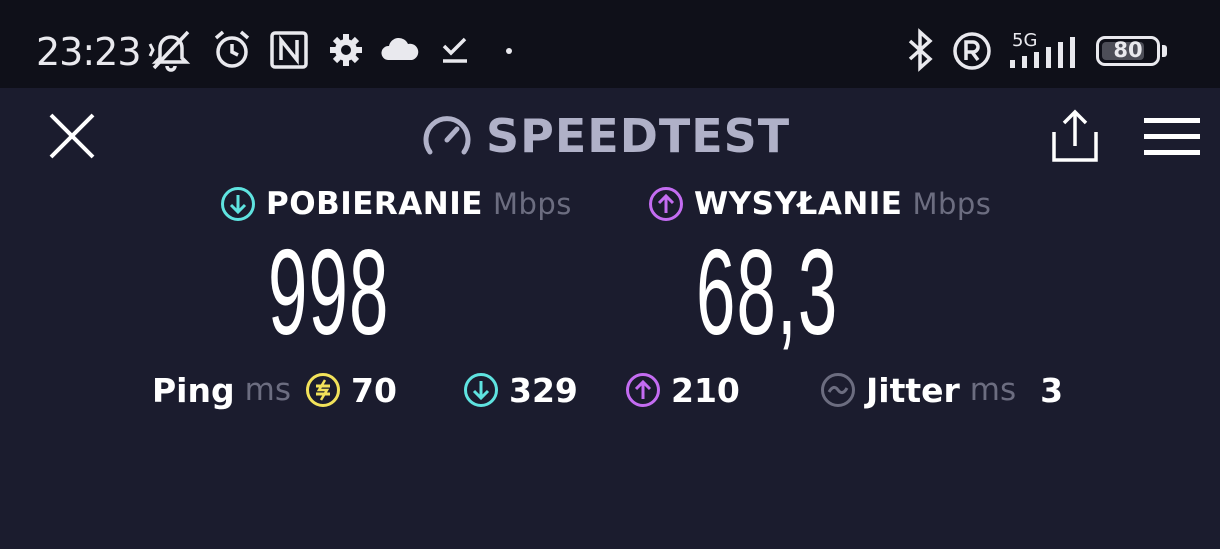 The image size is (1220, 549). Describe the element at coordinates (509, 50) in the screenshot. I see `dot-icon` at that location.